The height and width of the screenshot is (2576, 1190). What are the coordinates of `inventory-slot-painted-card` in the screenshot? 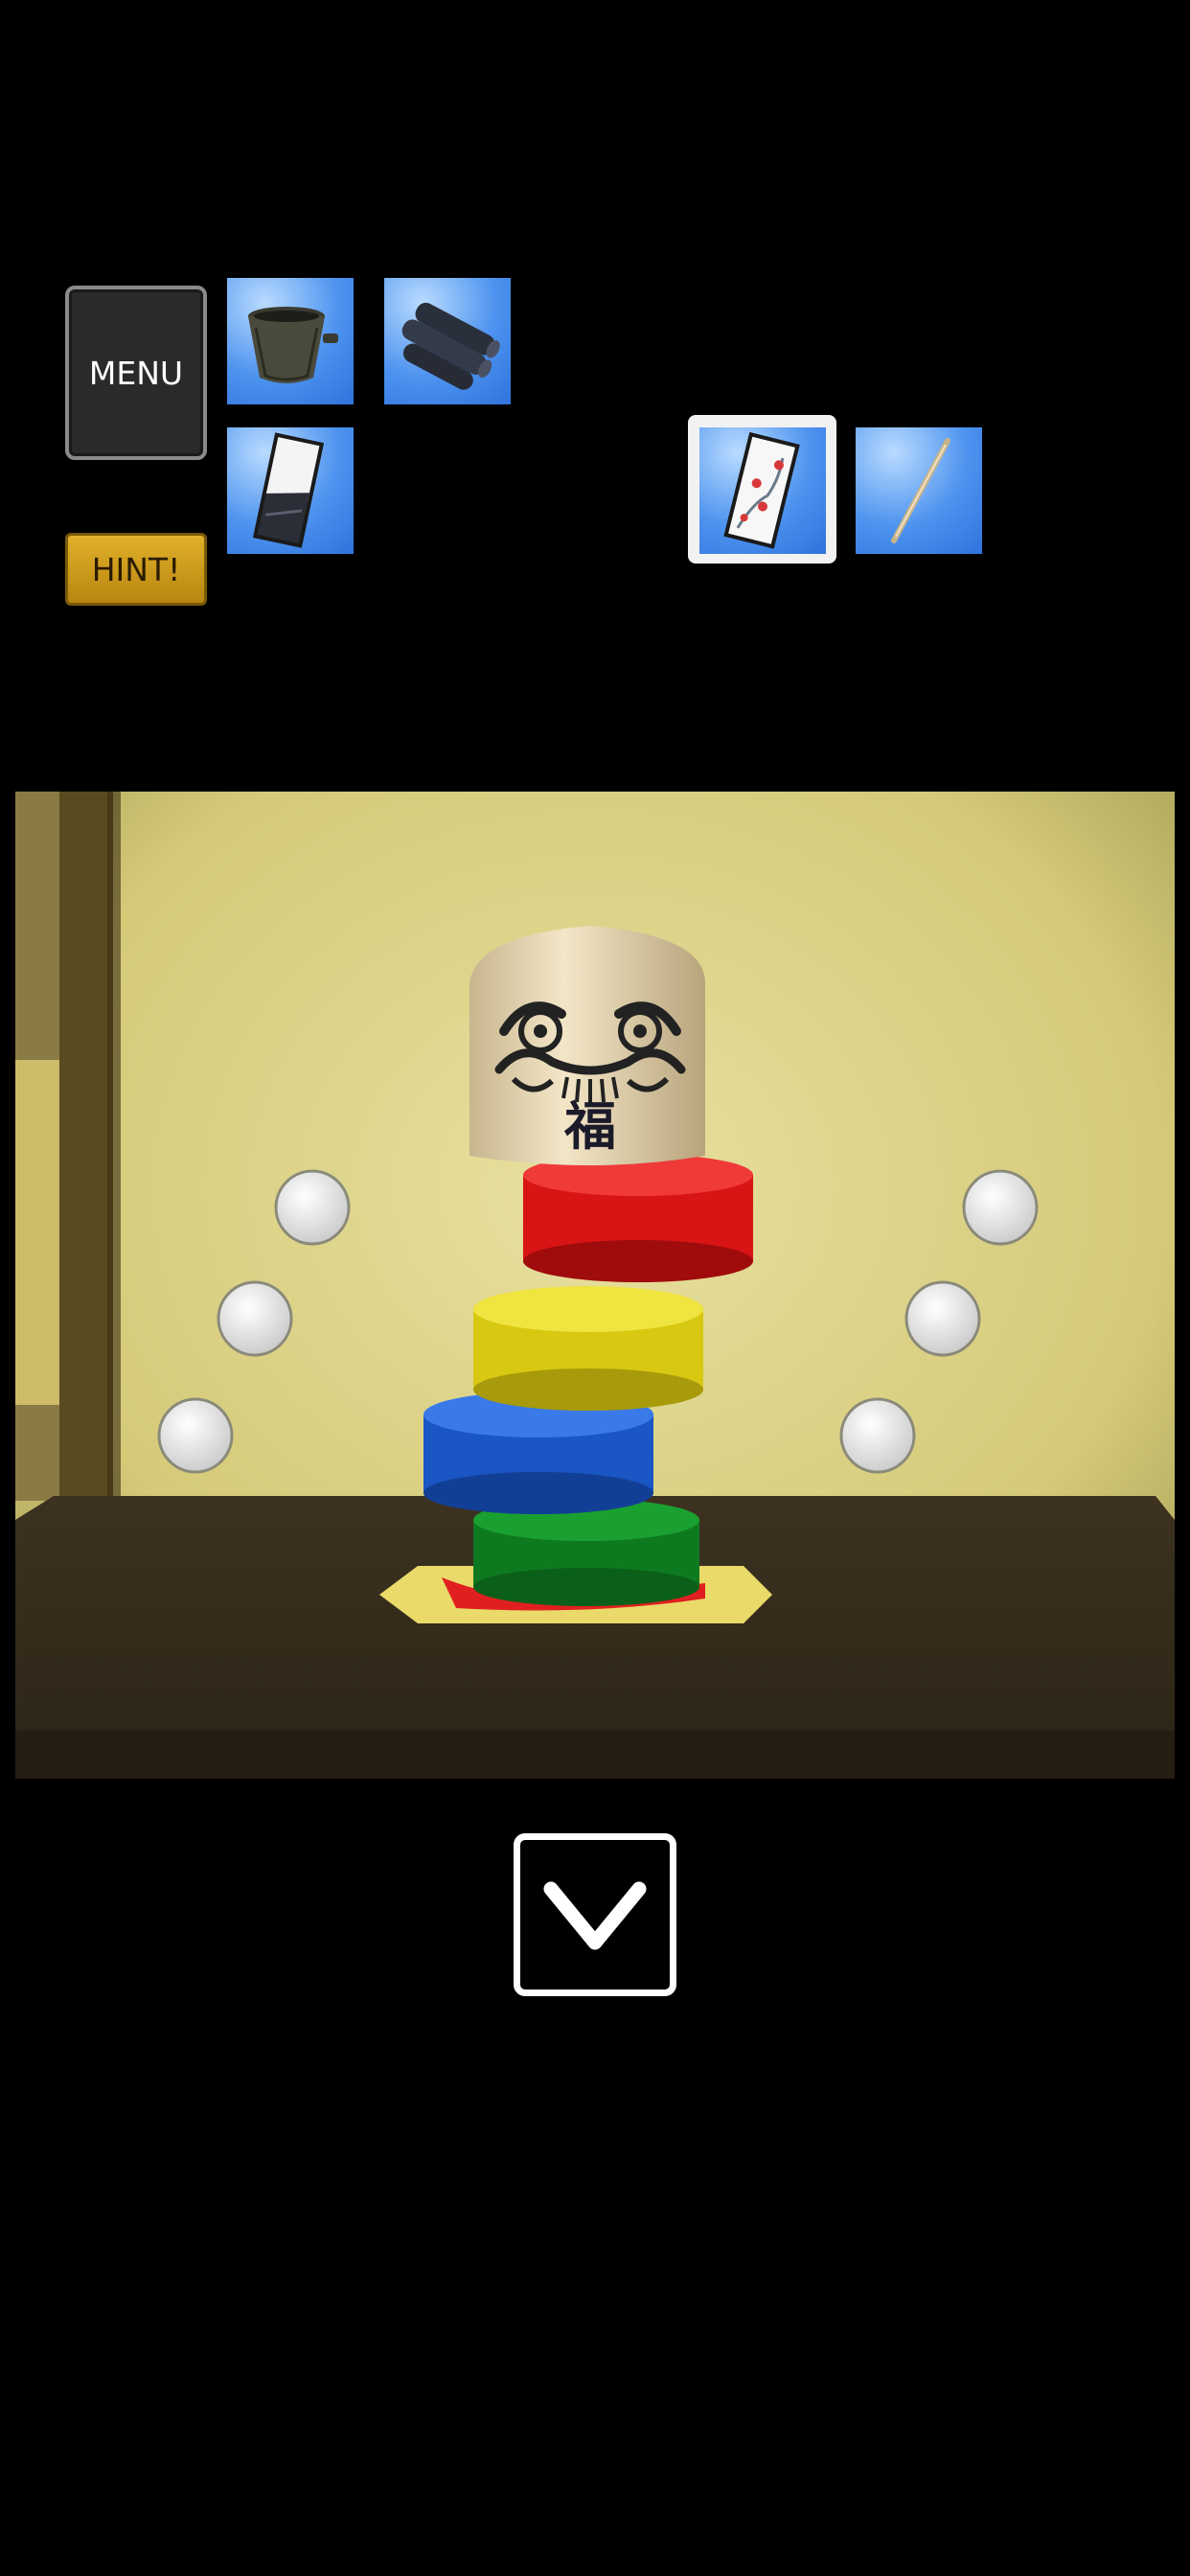 It's located at (763, 490).